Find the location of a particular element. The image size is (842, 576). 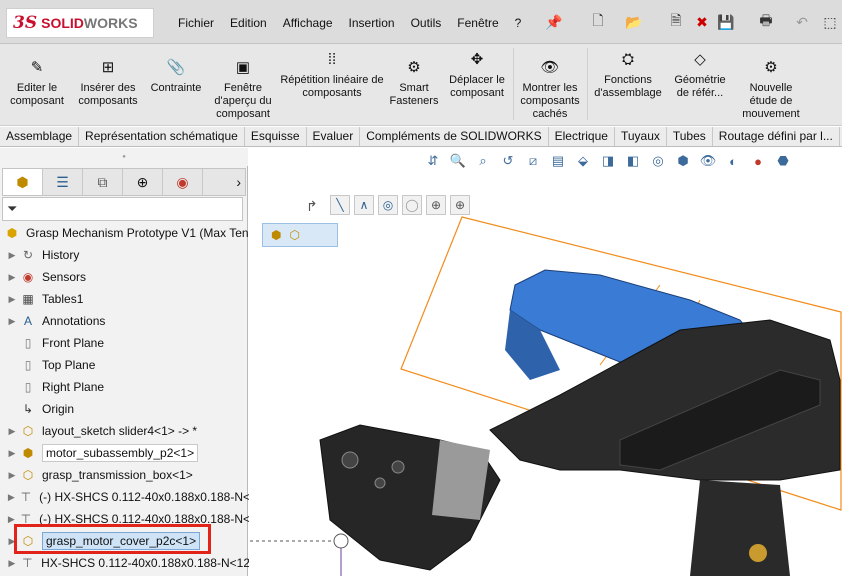

scenes-icon: ⬣ is located at coordinates (783, 161).